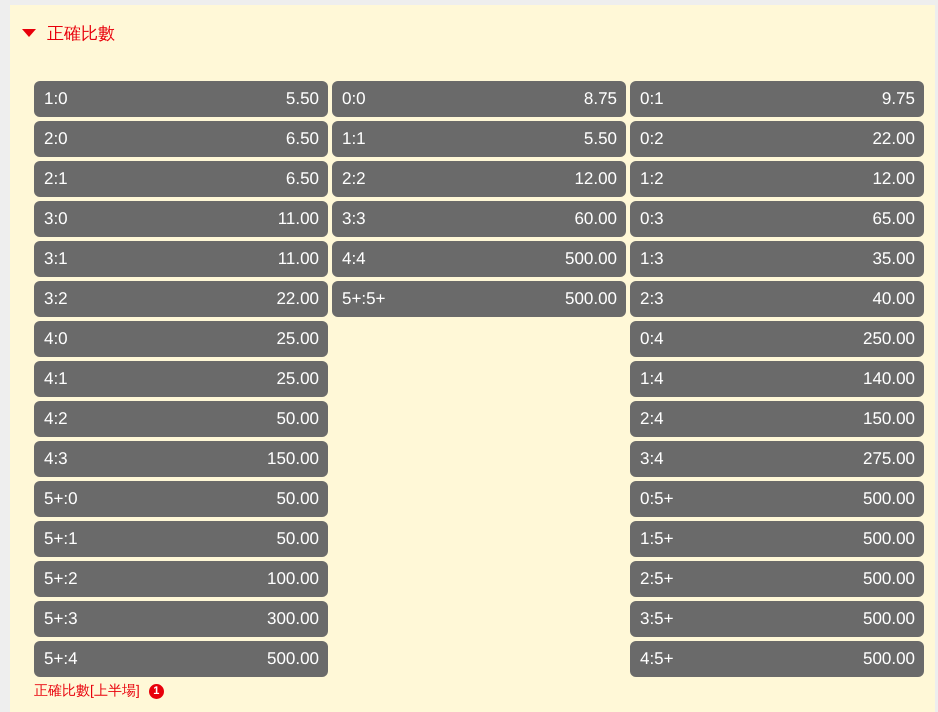 The height and width of the screenshot is (712, 938). I want to click on odds-button: 5+:5+ 500.00, so click(479, 299).